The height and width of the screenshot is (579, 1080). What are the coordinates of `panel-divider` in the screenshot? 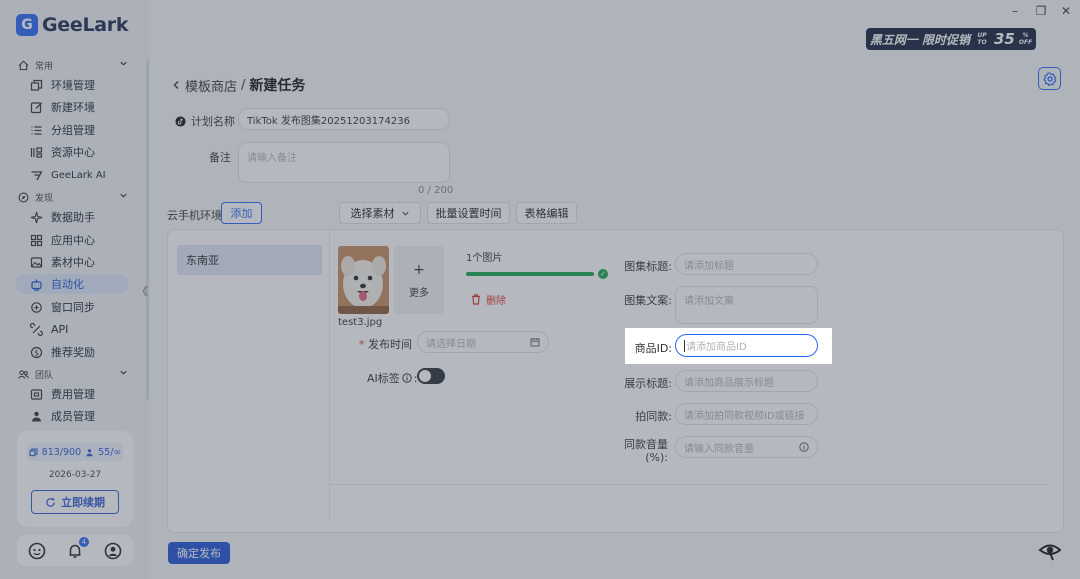 It's located at (329, 376).